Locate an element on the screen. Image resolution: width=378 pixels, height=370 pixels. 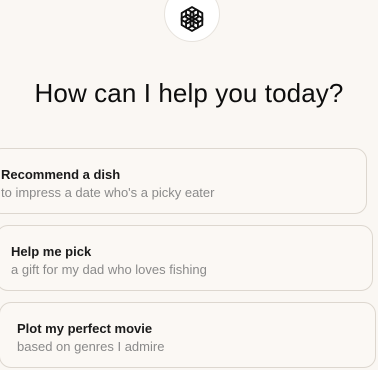
suggestion-subtitle: based on genres I admire is located at coordinates (91, 346).